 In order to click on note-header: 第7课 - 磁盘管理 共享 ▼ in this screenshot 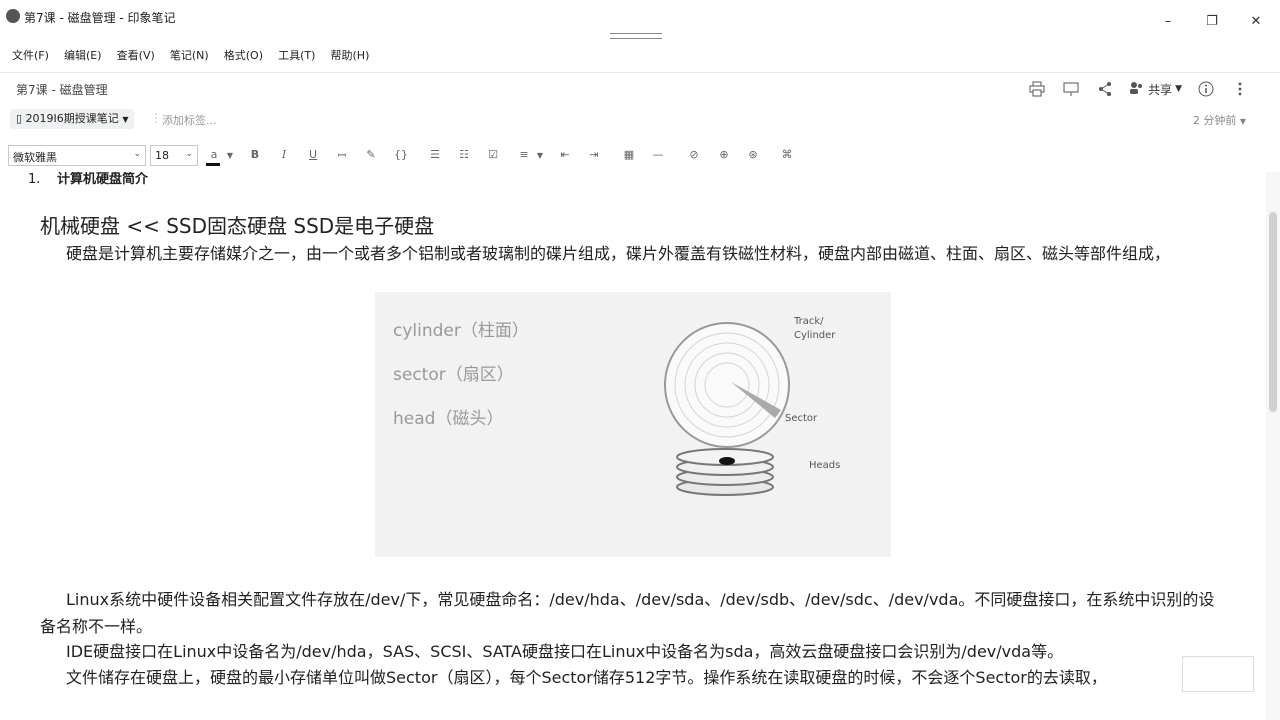, I will do `click(640, 89)`.